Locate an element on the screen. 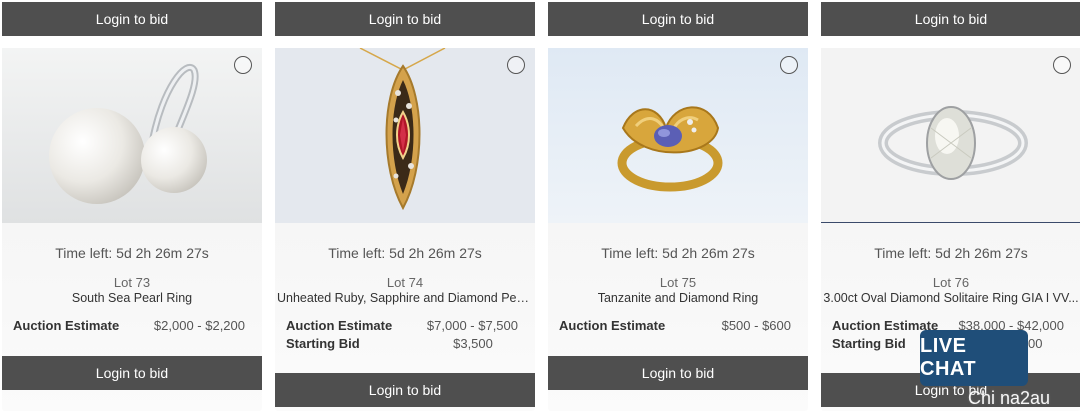 The height and width of the screenshot is (411, 1080). auction-estimate-row: Auction Estimate $7,000 - $7,500 is located at coordinates (402, 325).